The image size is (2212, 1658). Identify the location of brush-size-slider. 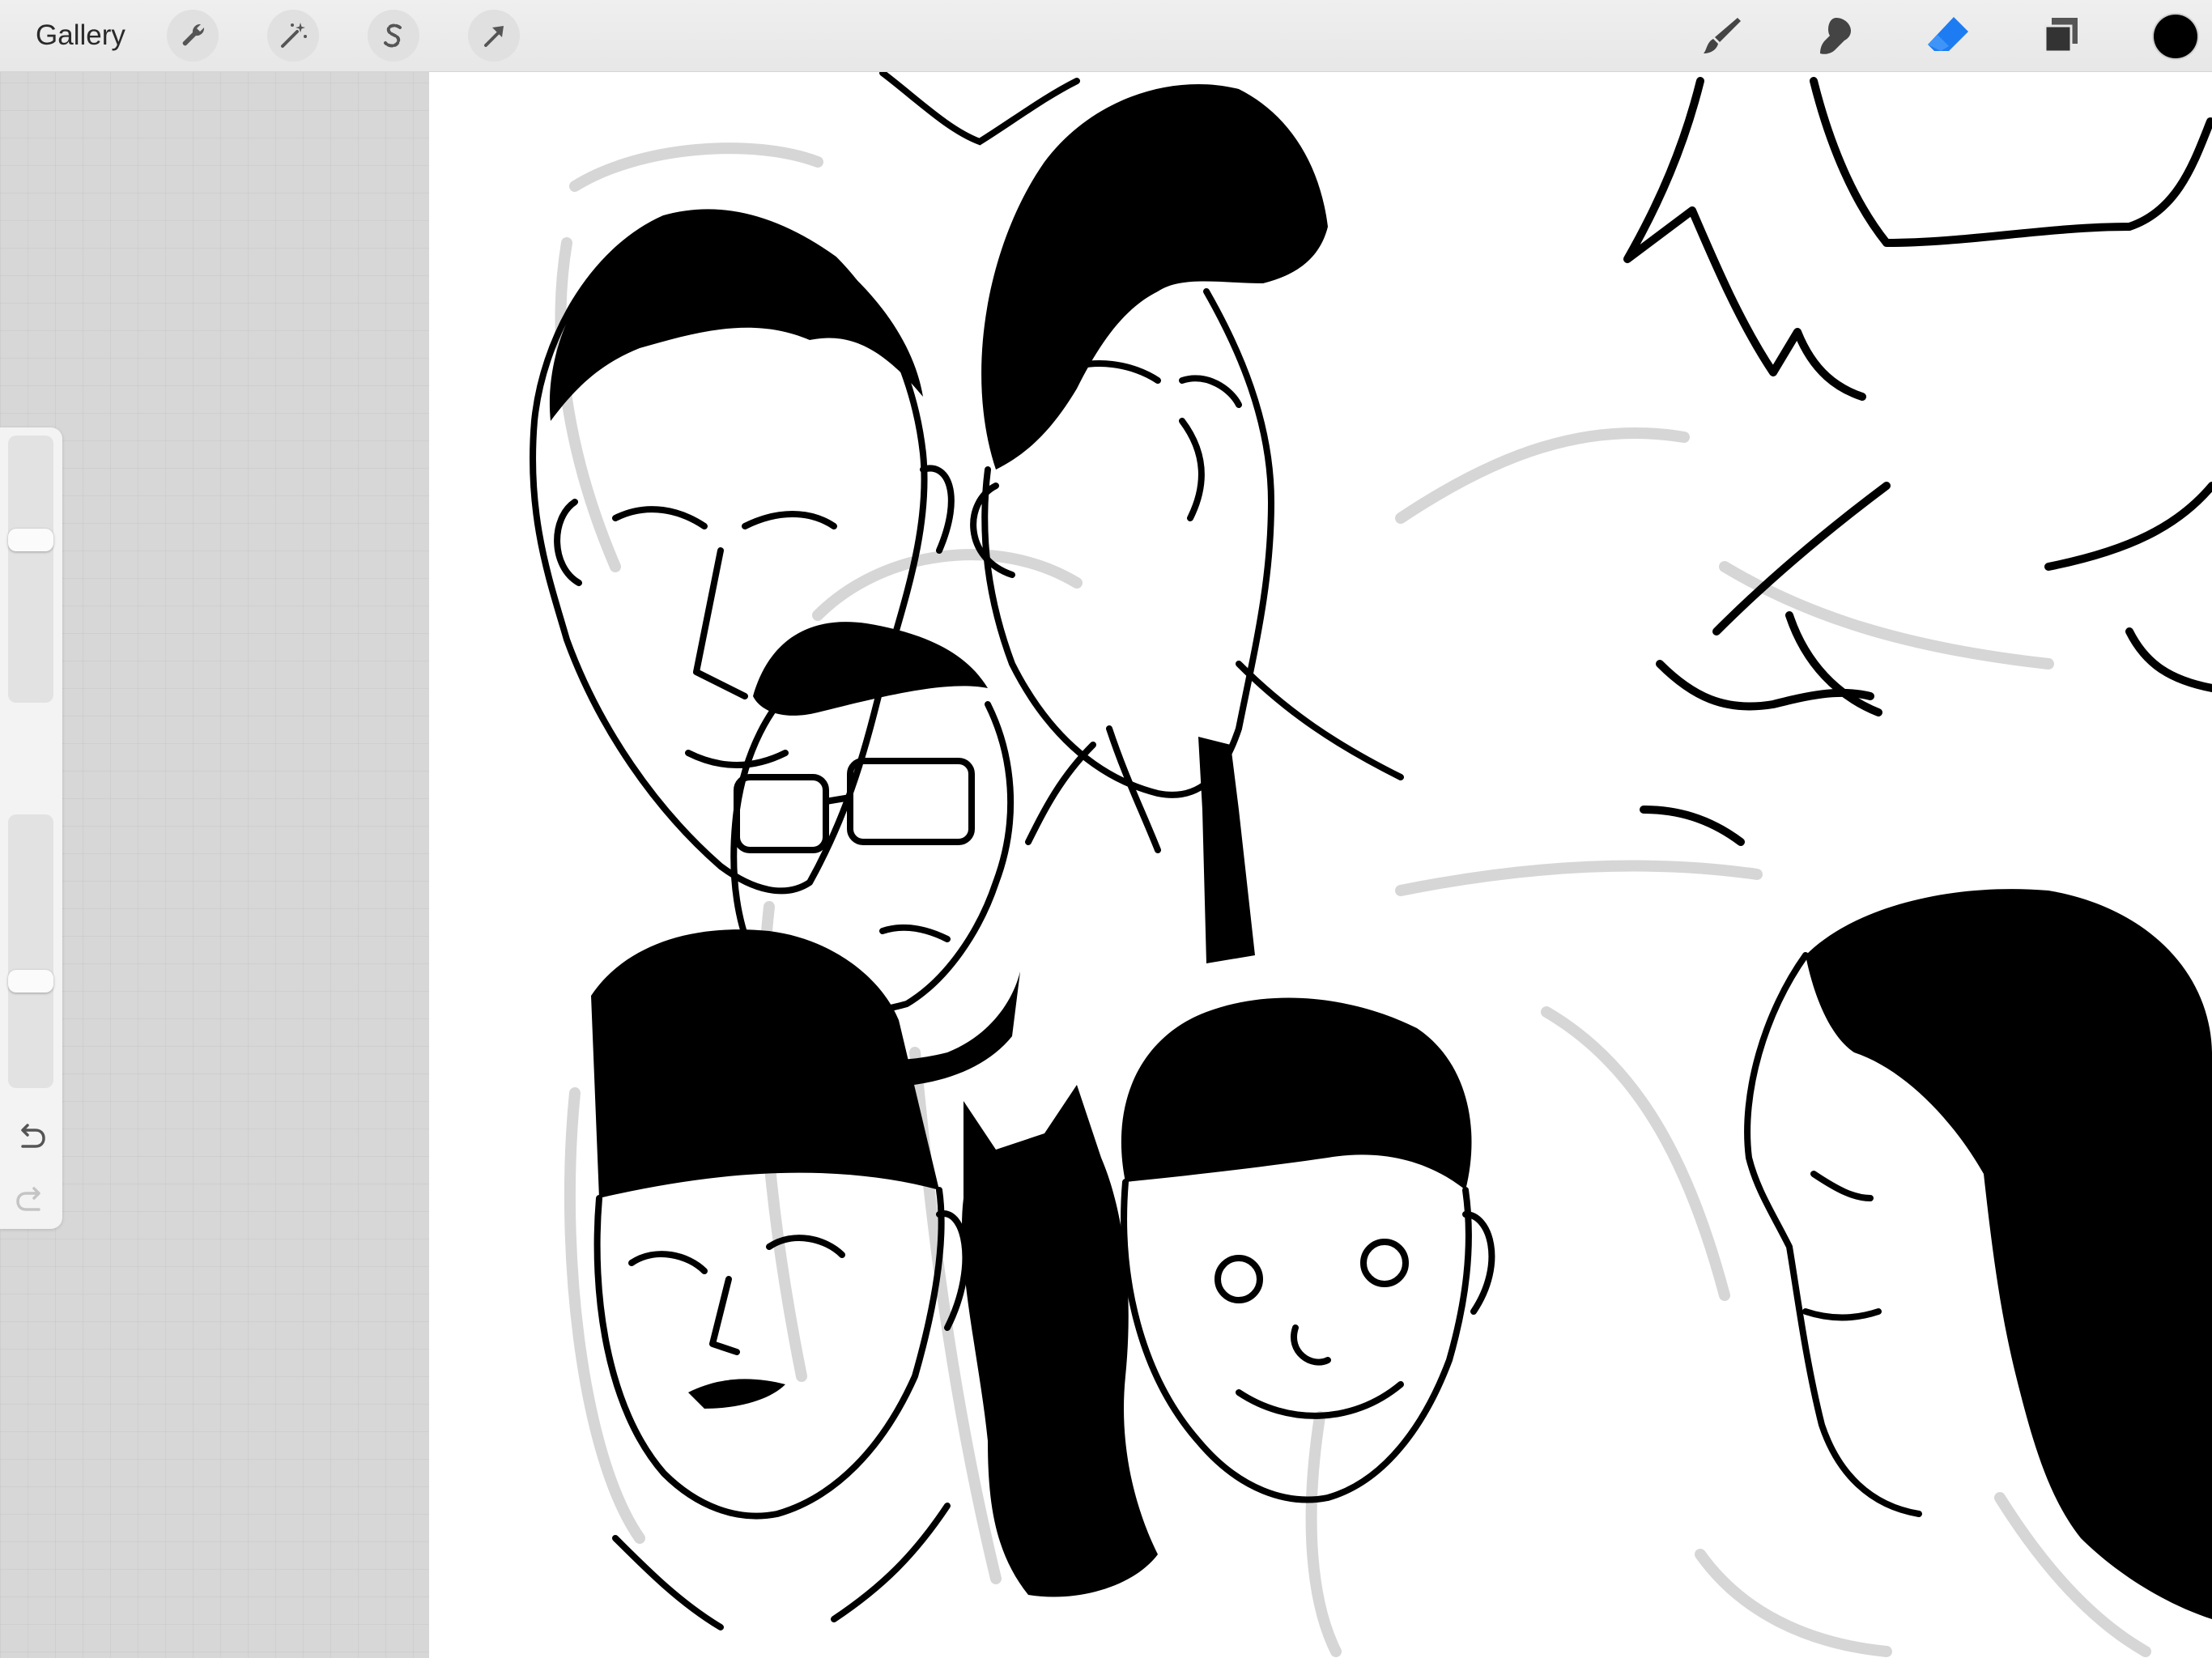
(31, 569).